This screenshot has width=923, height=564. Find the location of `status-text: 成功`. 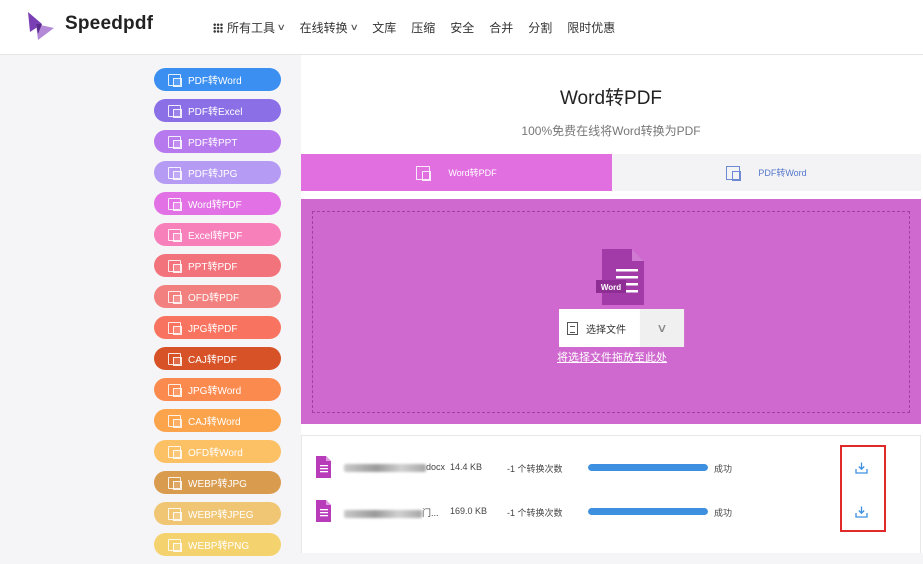

status-text: 成功 is located at coordinates (723, 513).